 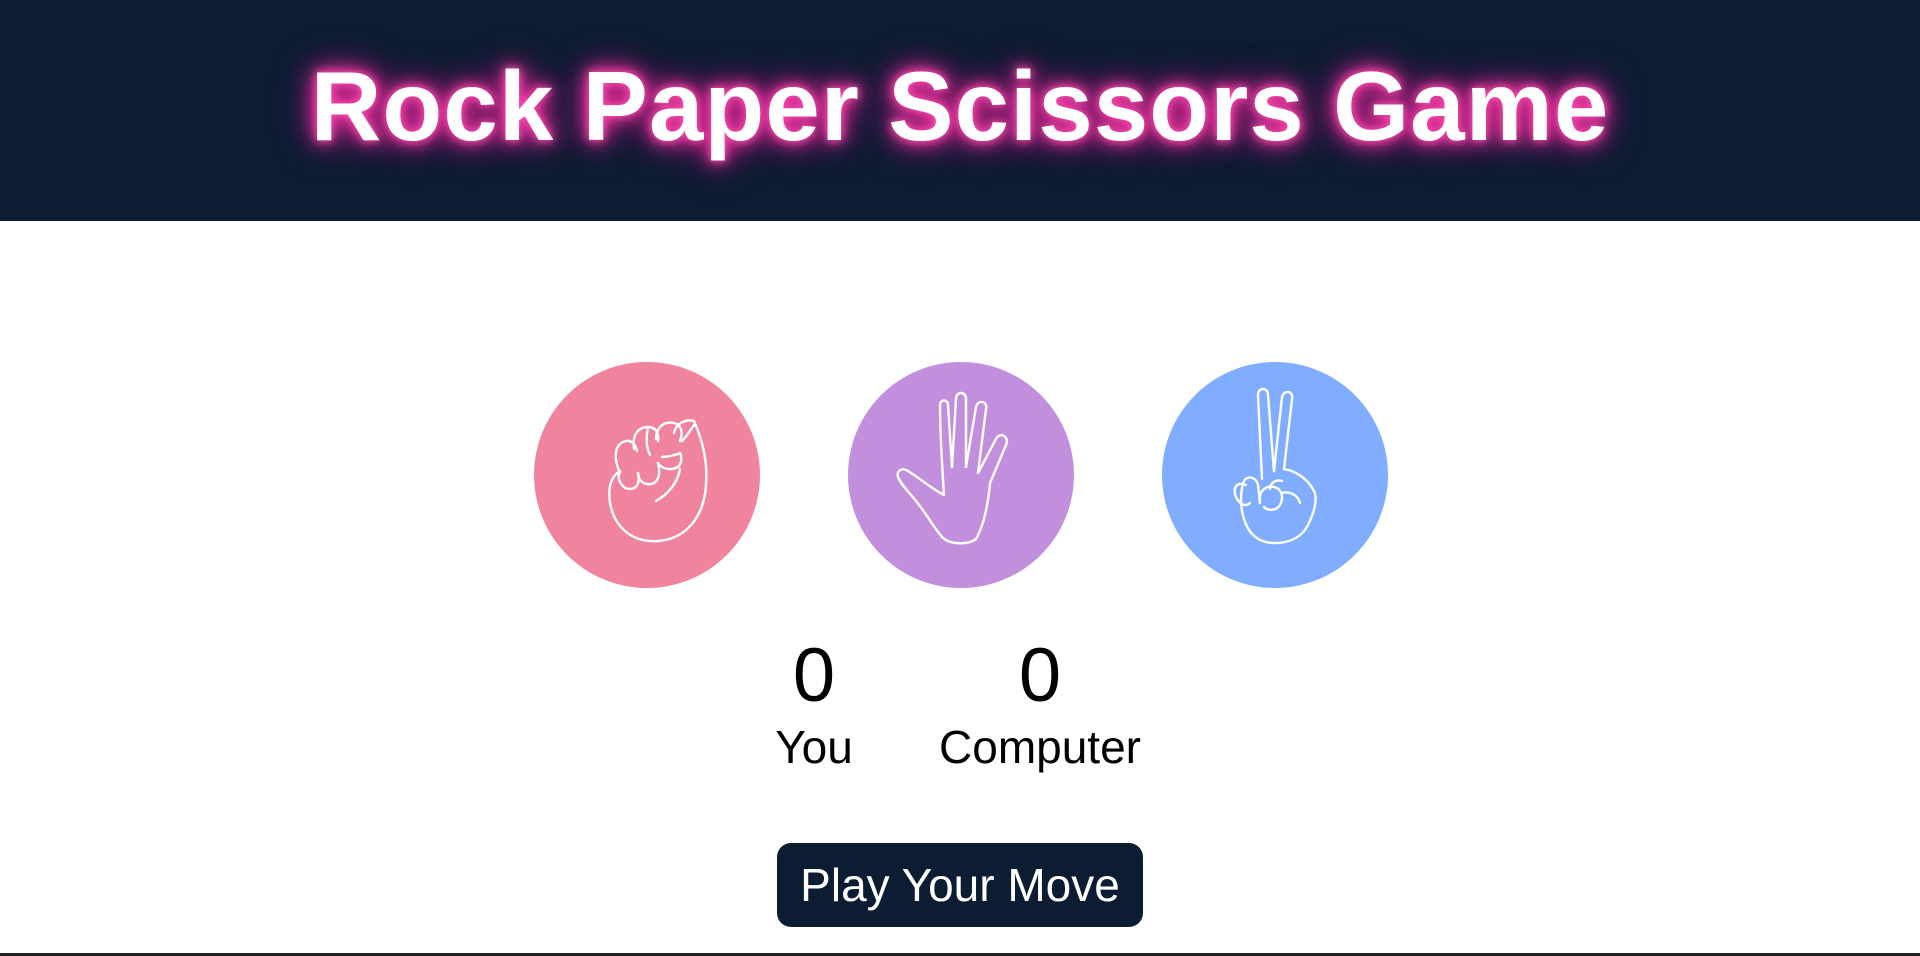 What do you see at coordinates (658, 481) in the screenshot?
I see `fist-hand-icon` at bounding box center [658, 481].